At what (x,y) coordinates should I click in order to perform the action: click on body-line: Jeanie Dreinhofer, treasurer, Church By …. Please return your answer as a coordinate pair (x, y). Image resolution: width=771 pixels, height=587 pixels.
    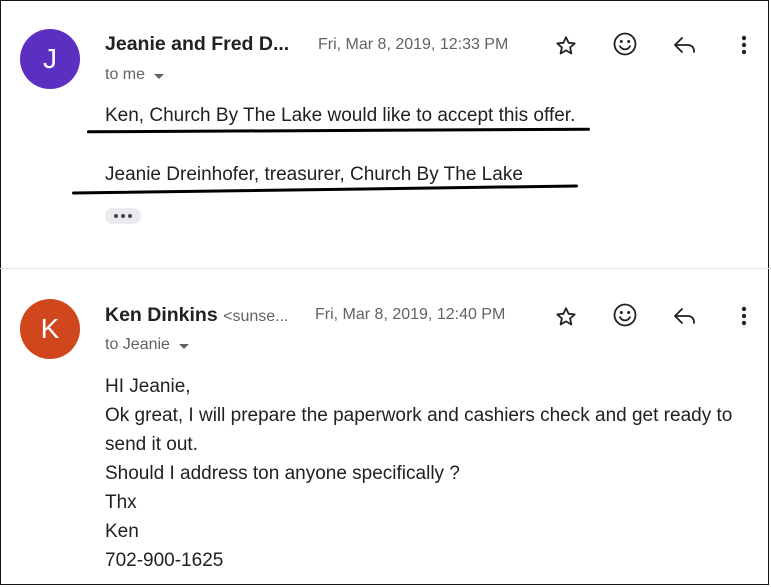
    Looking at the image, I should click on (314, 174).